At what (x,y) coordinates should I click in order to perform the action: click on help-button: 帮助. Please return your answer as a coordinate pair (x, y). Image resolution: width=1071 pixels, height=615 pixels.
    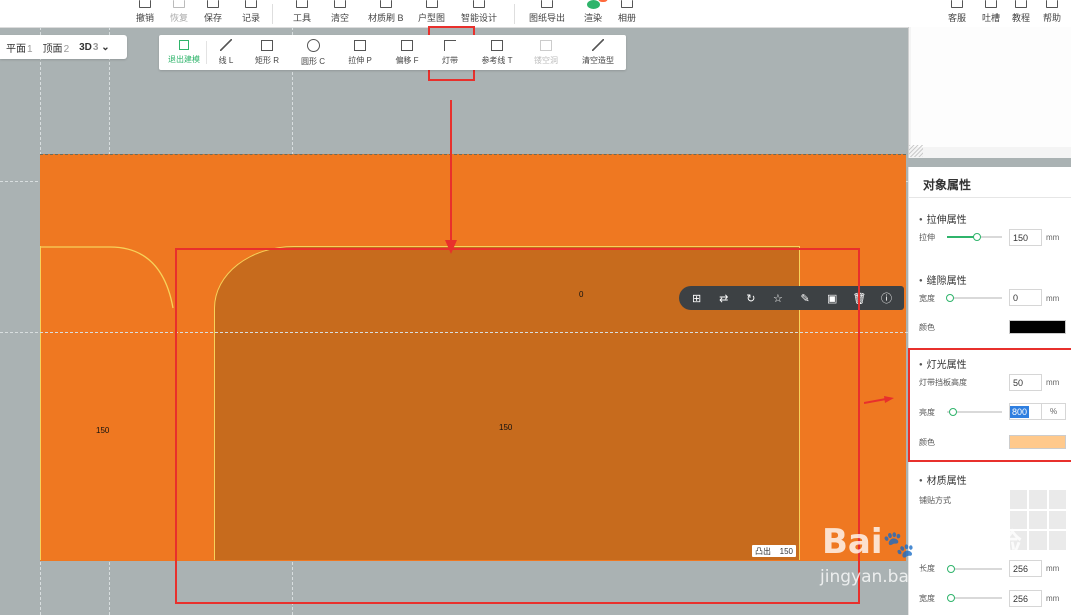
    Looking at the image, I should click on (1052, 13).